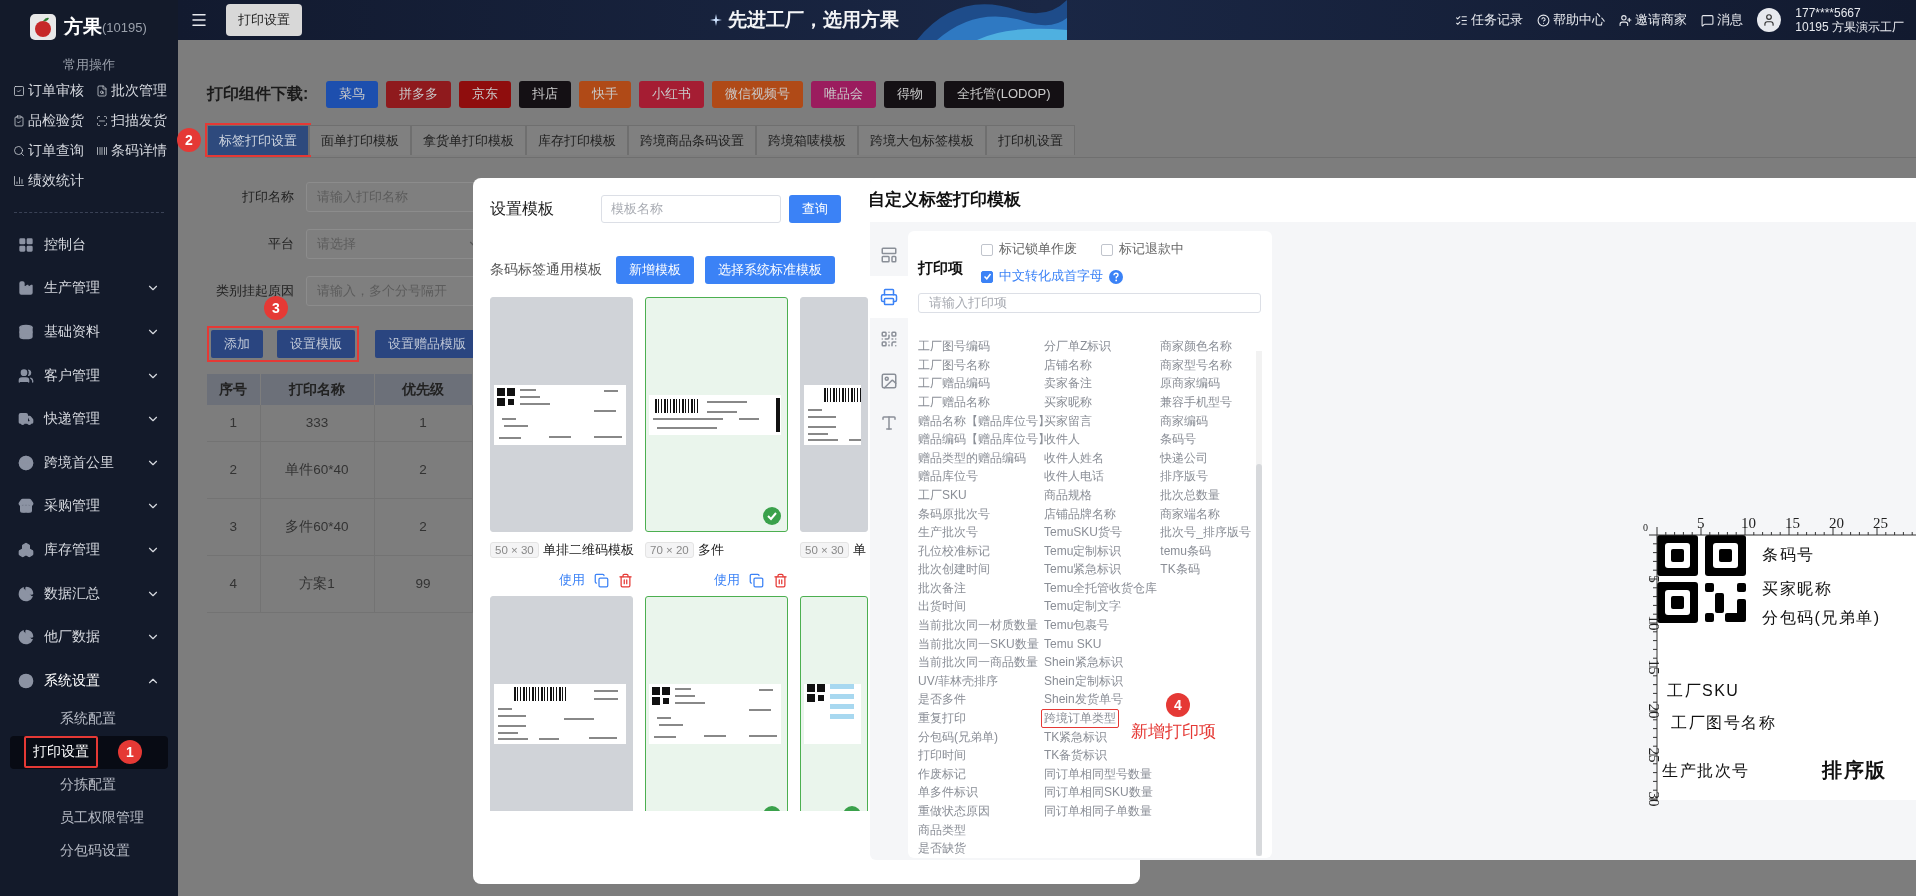  What do you see at coordinates (1074, 477) in the screenshot?
I see `print-item: 收件人电话` at bounding box center [1074, 477].